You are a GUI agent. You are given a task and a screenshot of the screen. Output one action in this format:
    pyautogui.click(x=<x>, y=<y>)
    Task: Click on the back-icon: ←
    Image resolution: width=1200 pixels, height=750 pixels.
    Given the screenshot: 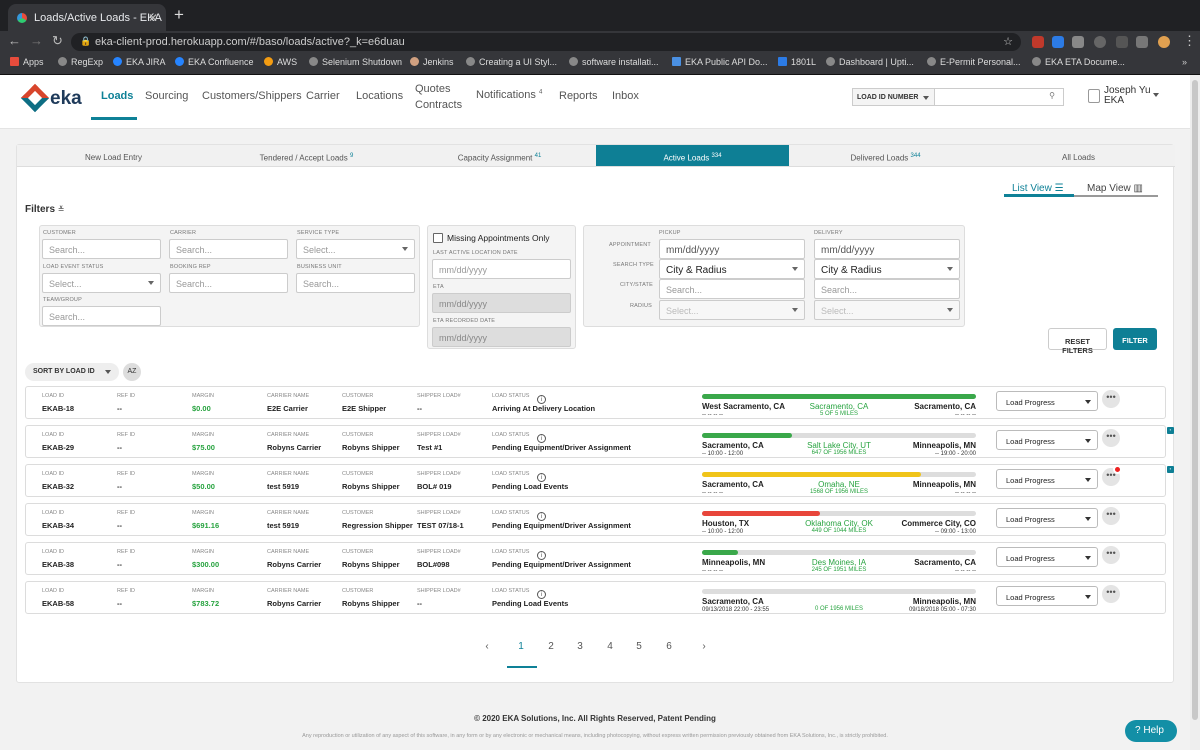 What is the action you would take?
    pyautogui.click(x=14, y=40)
    